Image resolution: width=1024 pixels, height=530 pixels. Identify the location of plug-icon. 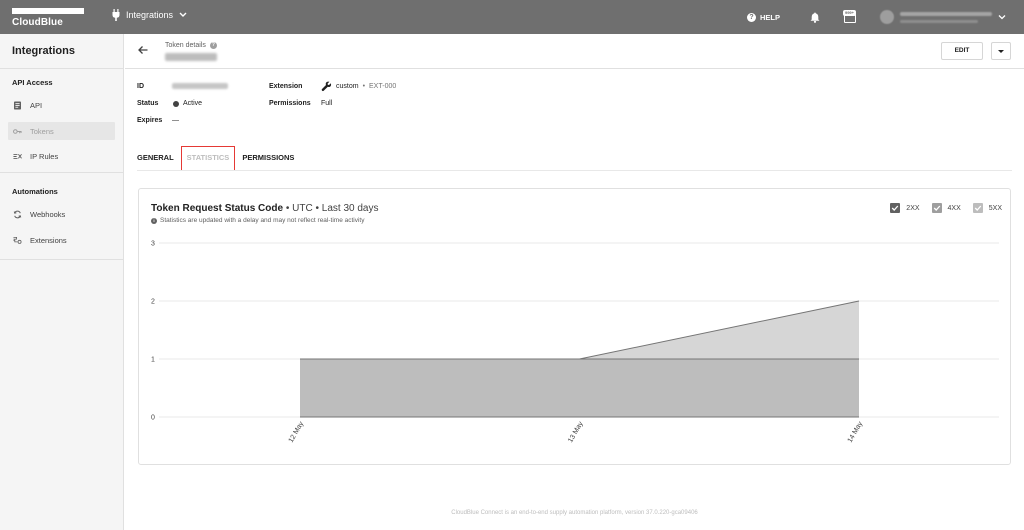
(116, 15).